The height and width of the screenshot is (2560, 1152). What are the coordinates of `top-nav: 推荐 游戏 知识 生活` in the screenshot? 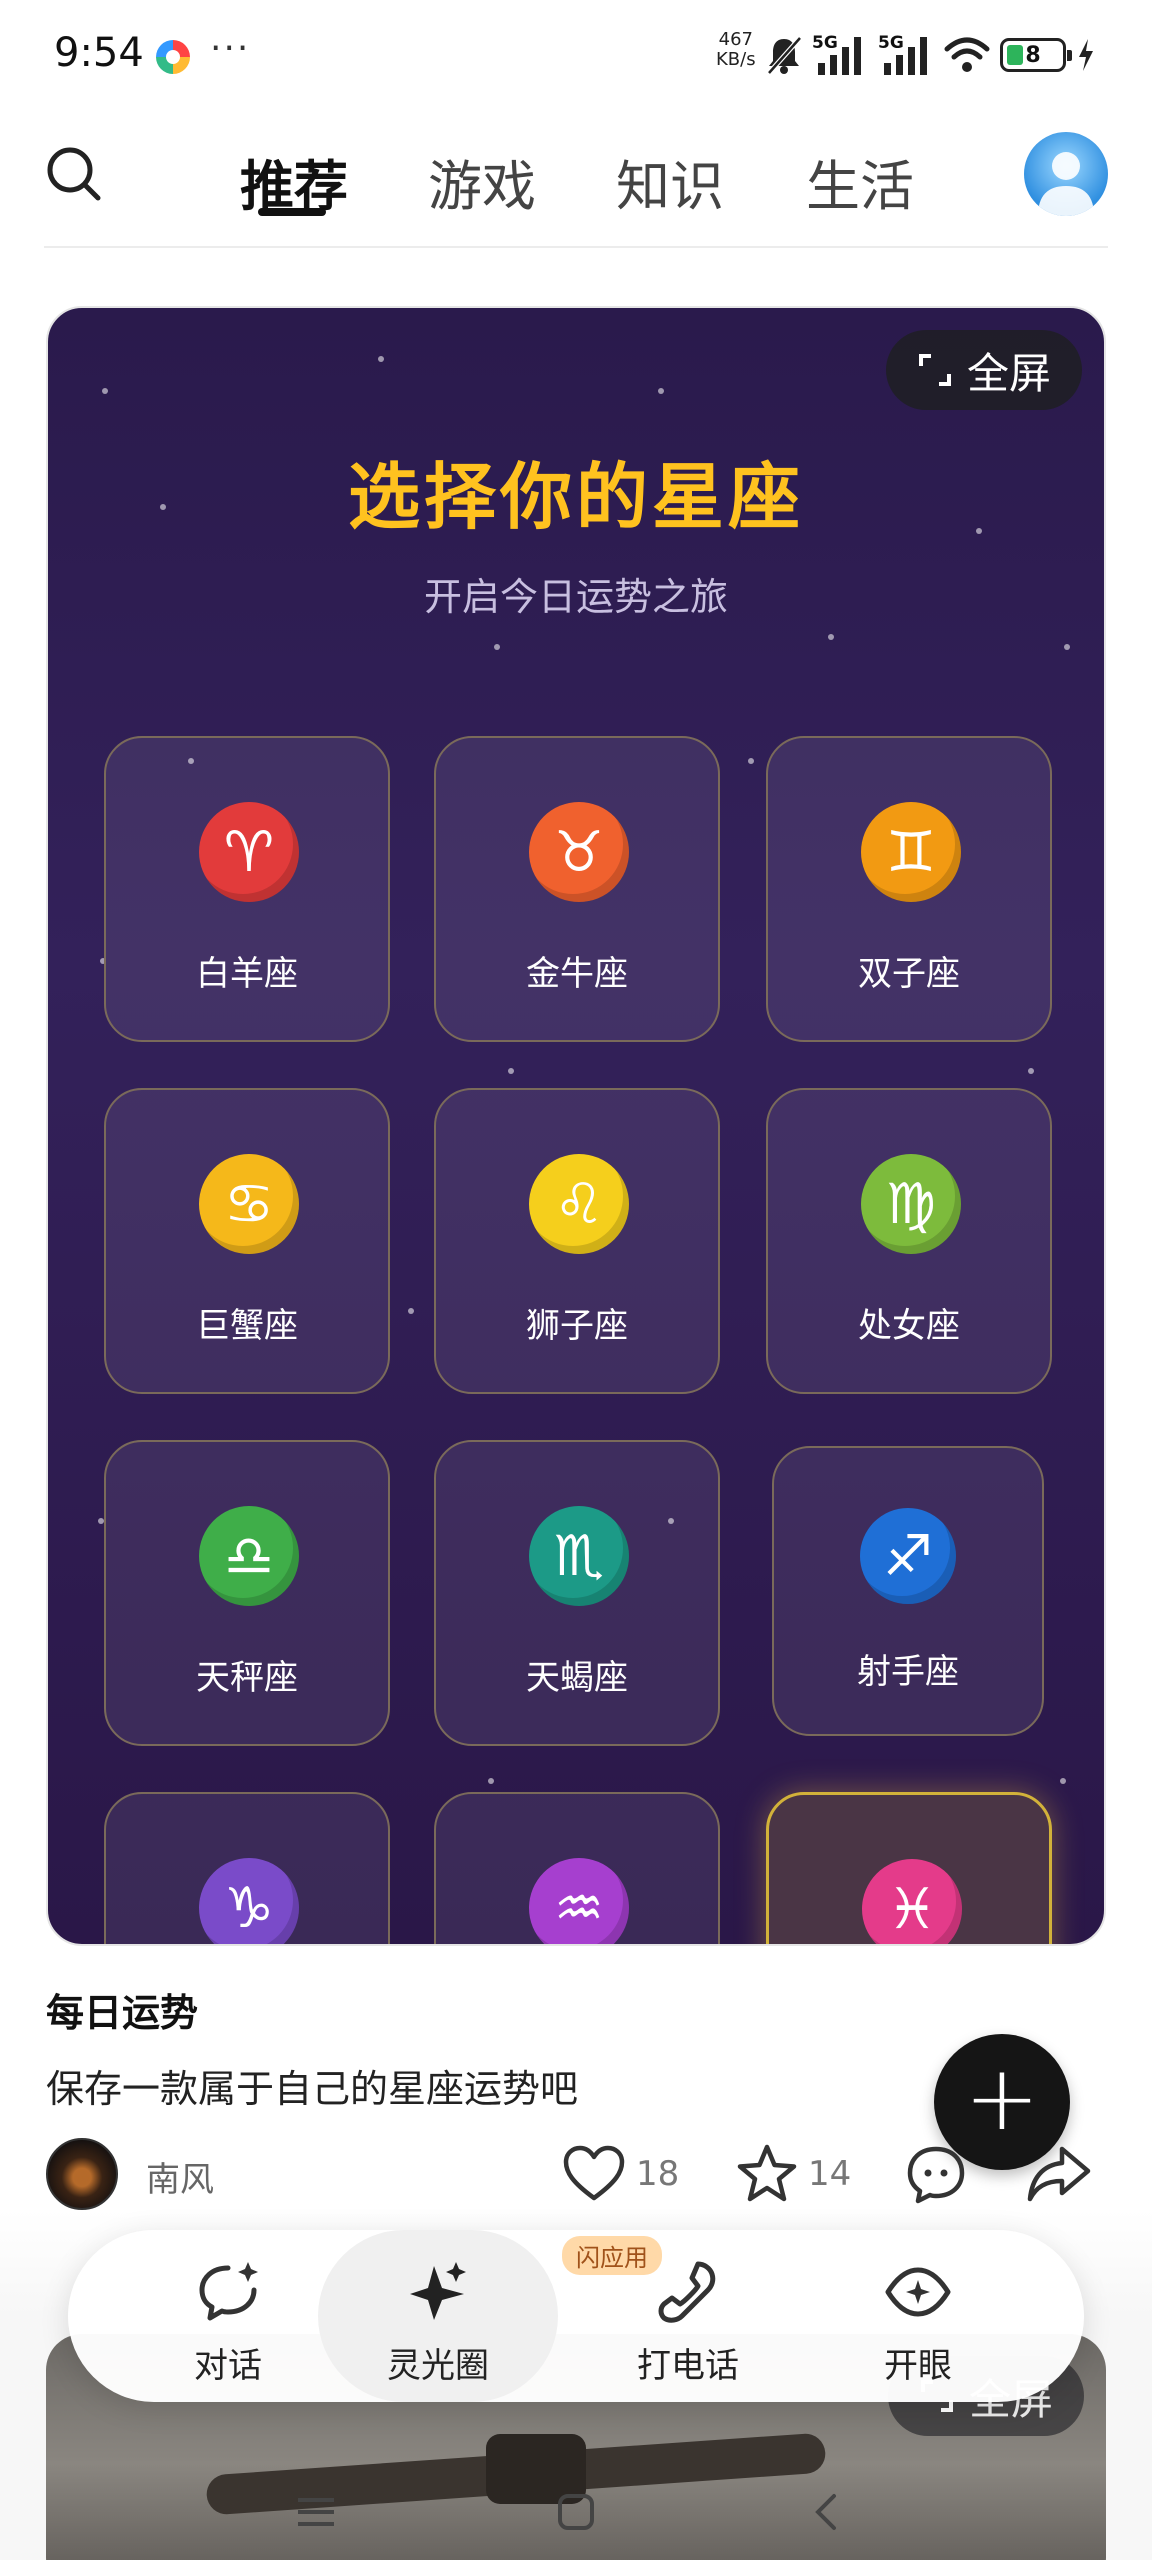 It's located at (576, 178).